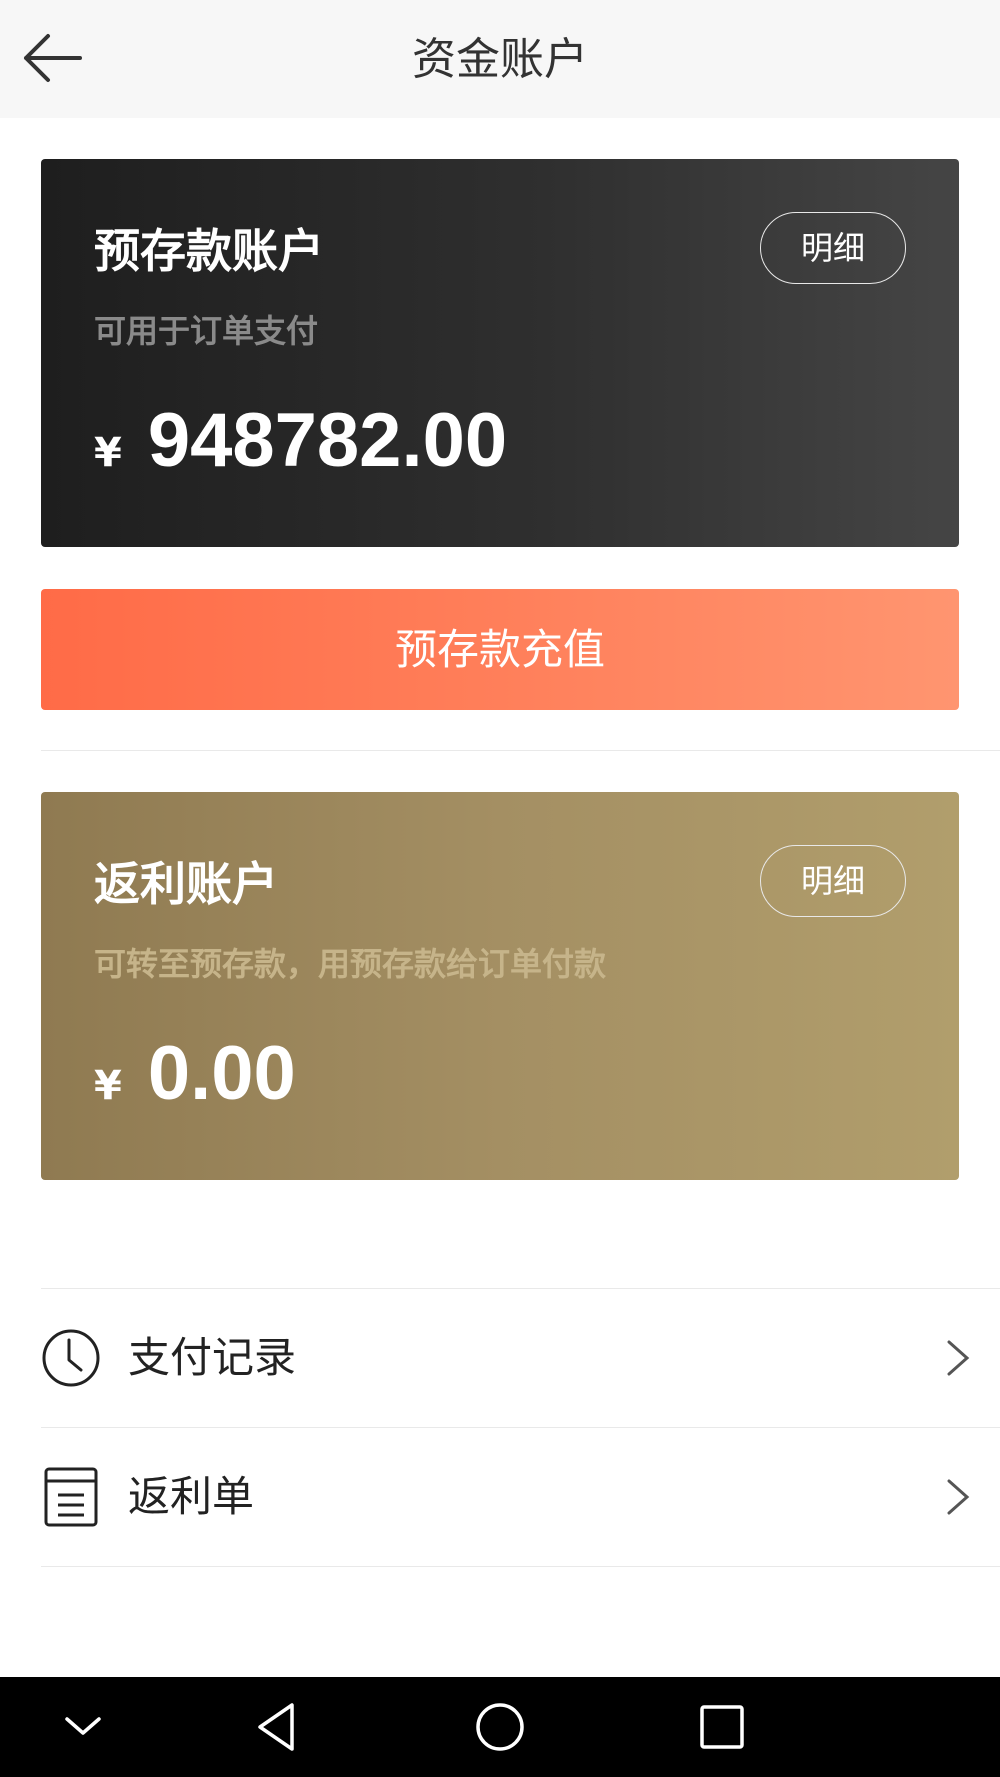 The image size is (1000, 1777). What do you see at coordinates (71, 1497) in the screenshot?
I see `document-icon` at bounding box center [71, 1497].